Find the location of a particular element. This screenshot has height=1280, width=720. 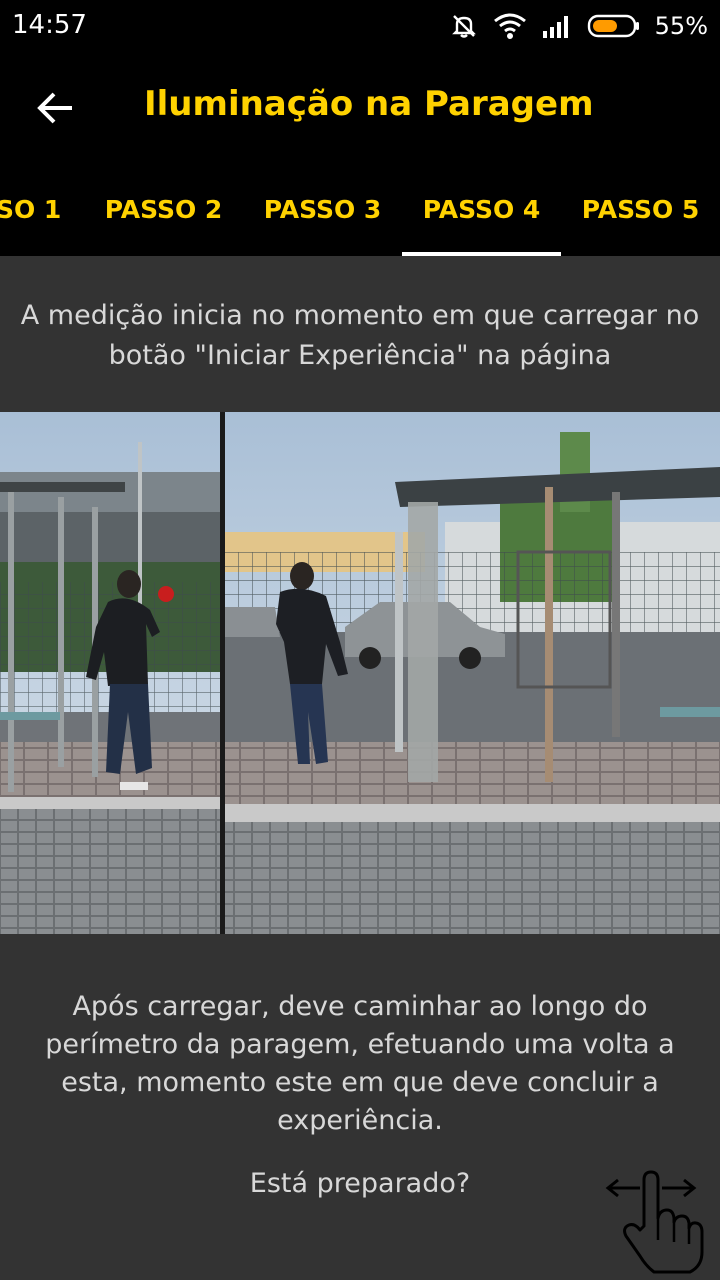

app-bar: Iluminação na Paragem is located at coordinates (360, 107).